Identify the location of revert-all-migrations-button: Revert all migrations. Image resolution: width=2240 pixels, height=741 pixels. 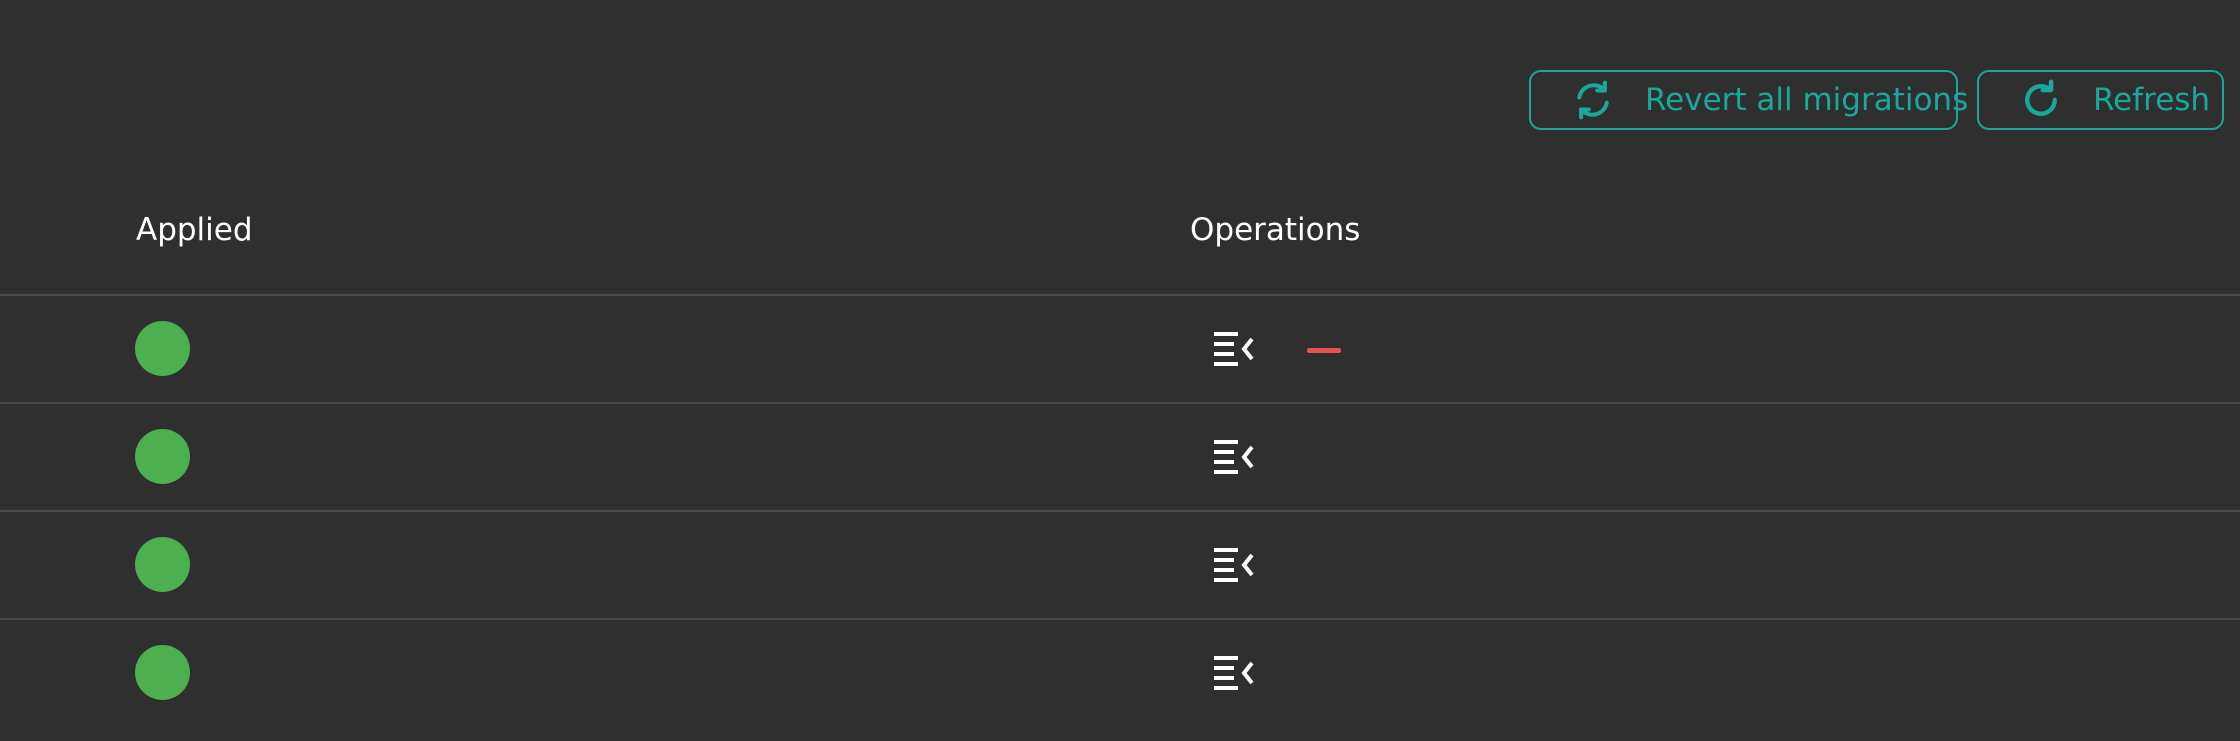
(1748, 100).